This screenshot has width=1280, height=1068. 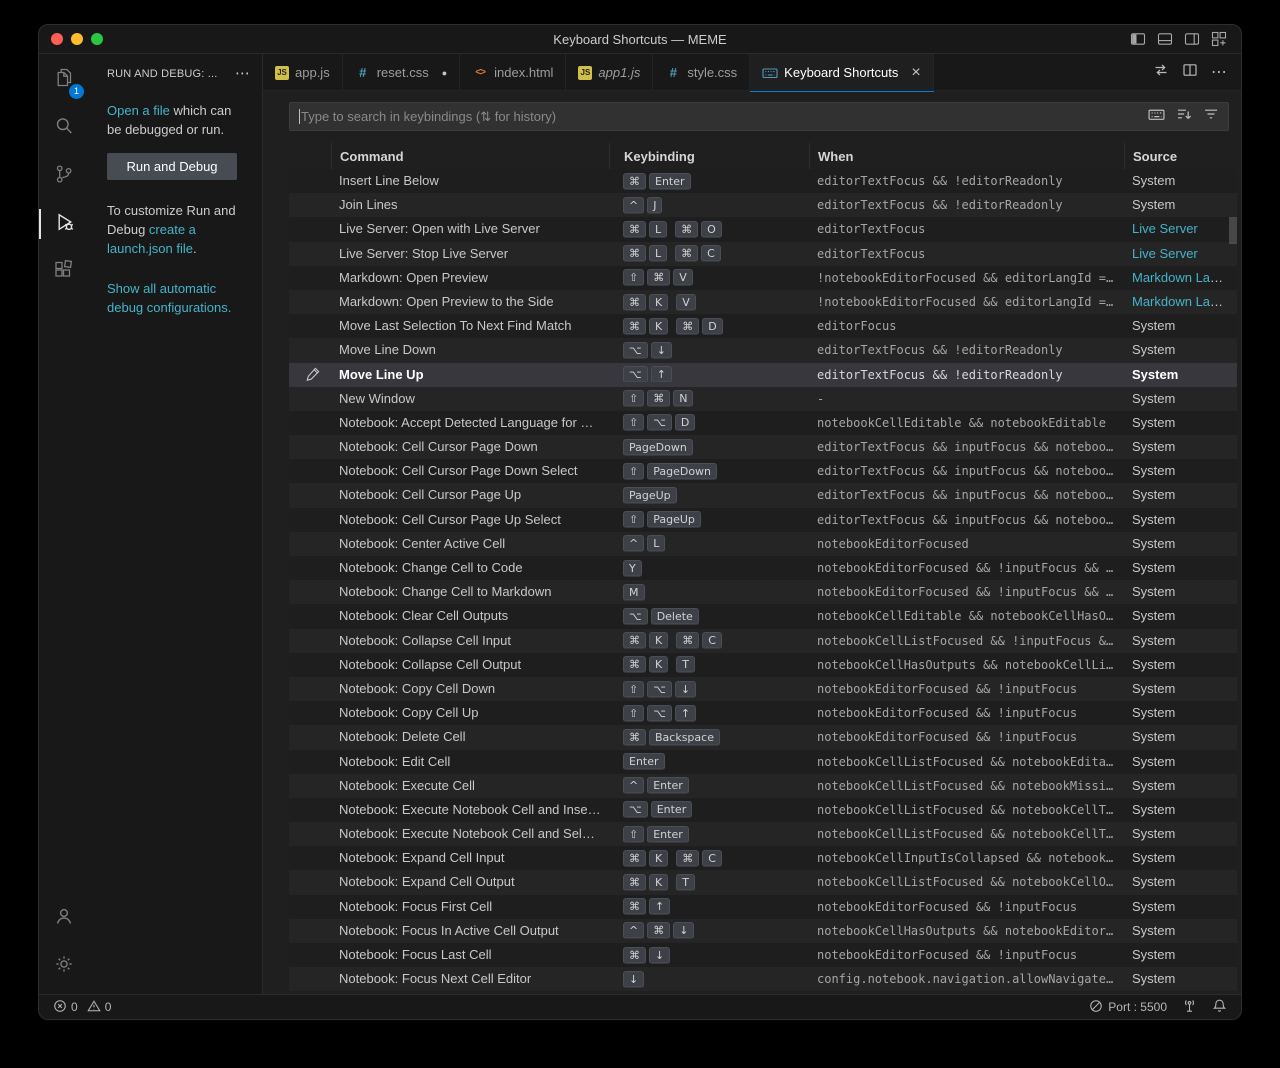 What do you see at coordinates (169, 298) in the screenshot?
I see `show-debug-configurations-link: Show all automatic debug configurations.` at bounding box center [169, 298].